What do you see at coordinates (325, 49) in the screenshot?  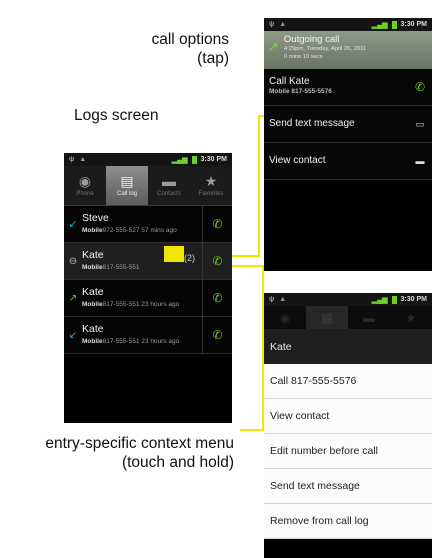 I see `call-header-datetime: 4:29pm, Tuesday, April 26, 2011` at bounding box center [325, 49].